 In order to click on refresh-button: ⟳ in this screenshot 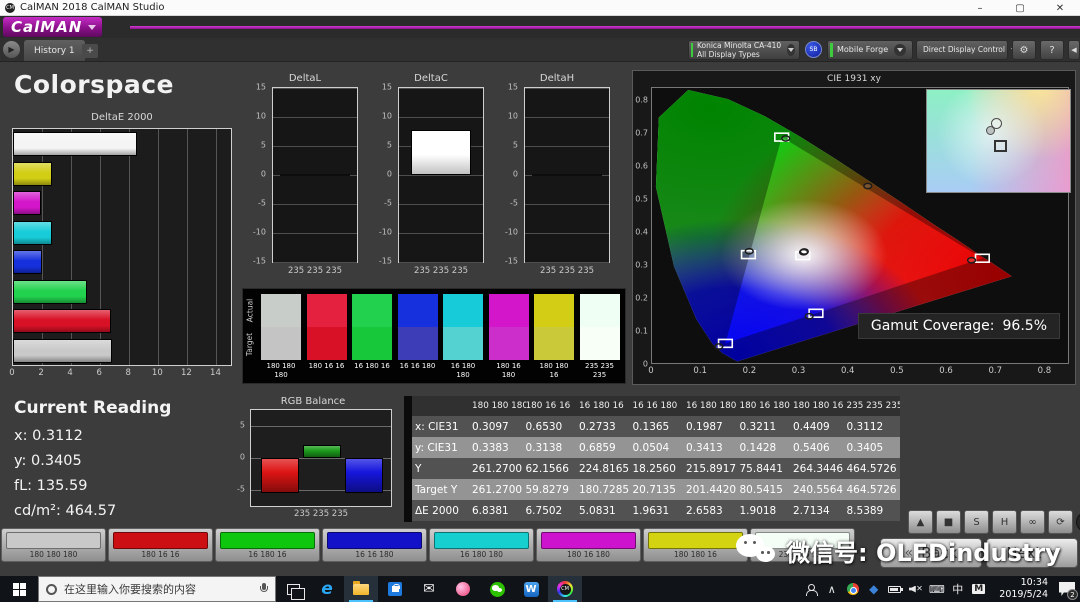, I will do `click(1060, 522)`.